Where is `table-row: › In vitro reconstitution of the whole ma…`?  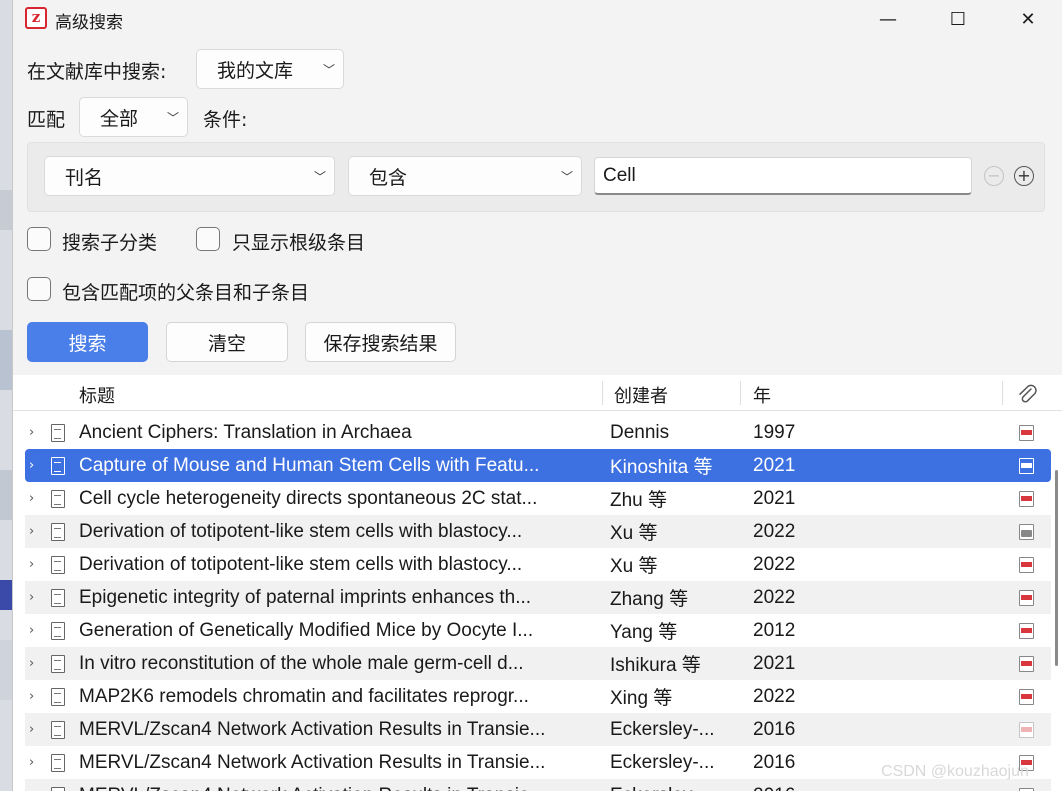
table-row: › In vitro reconstitution of the whole ma… is located at coordinates (538, 663).